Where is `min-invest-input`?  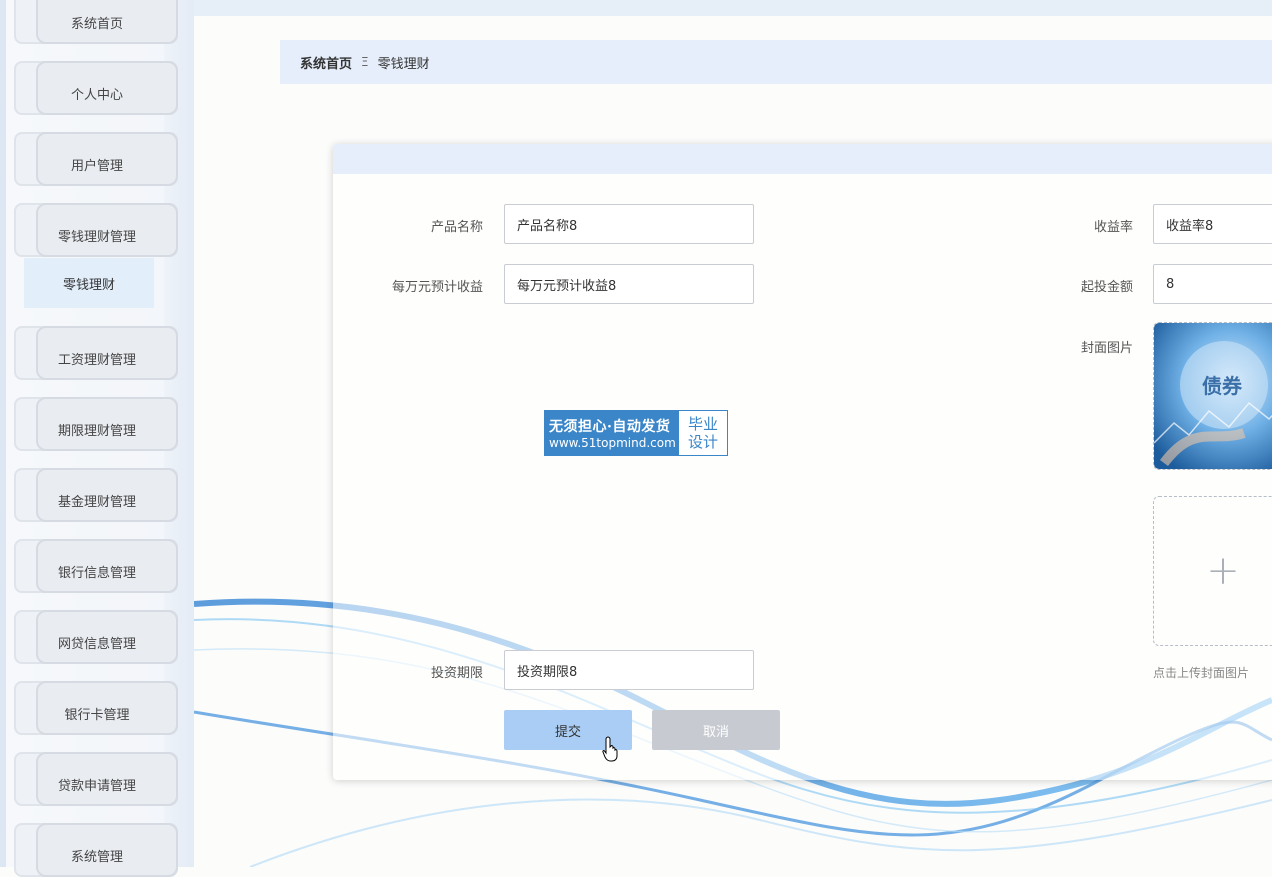 min-invest-input is located at coordinates (1212, 284).